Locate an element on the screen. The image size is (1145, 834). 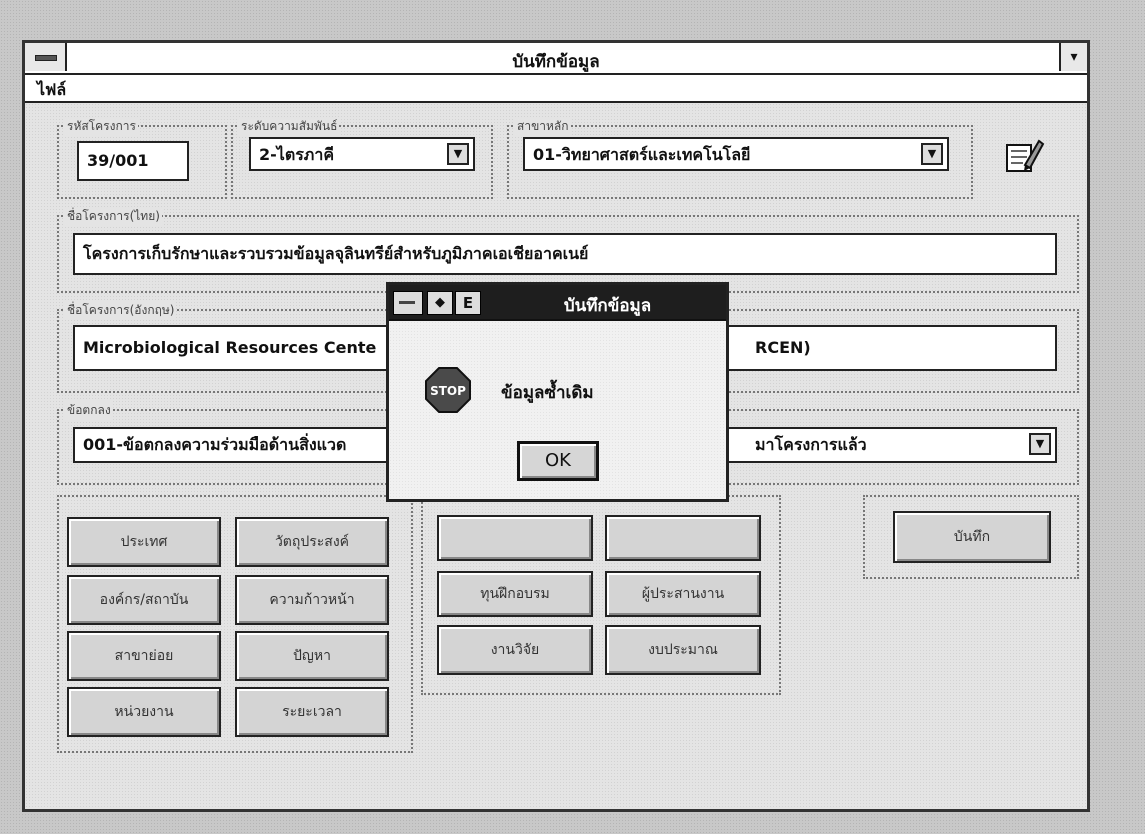
organization-button: องค์กร/สถาบัน is located at coordinates (144, 600).